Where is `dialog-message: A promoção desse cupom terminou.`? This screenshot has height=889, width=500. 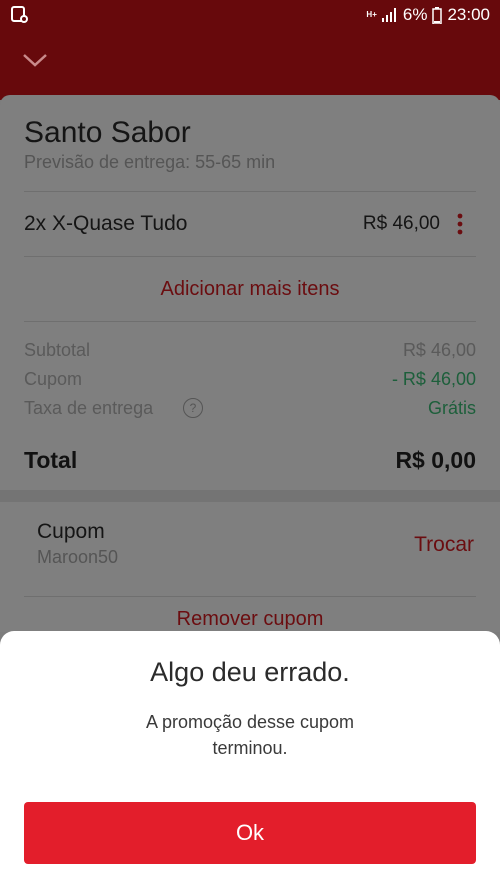
dialog-message: A promoção desse cupom terminou. is located at coordinates (250, 735).